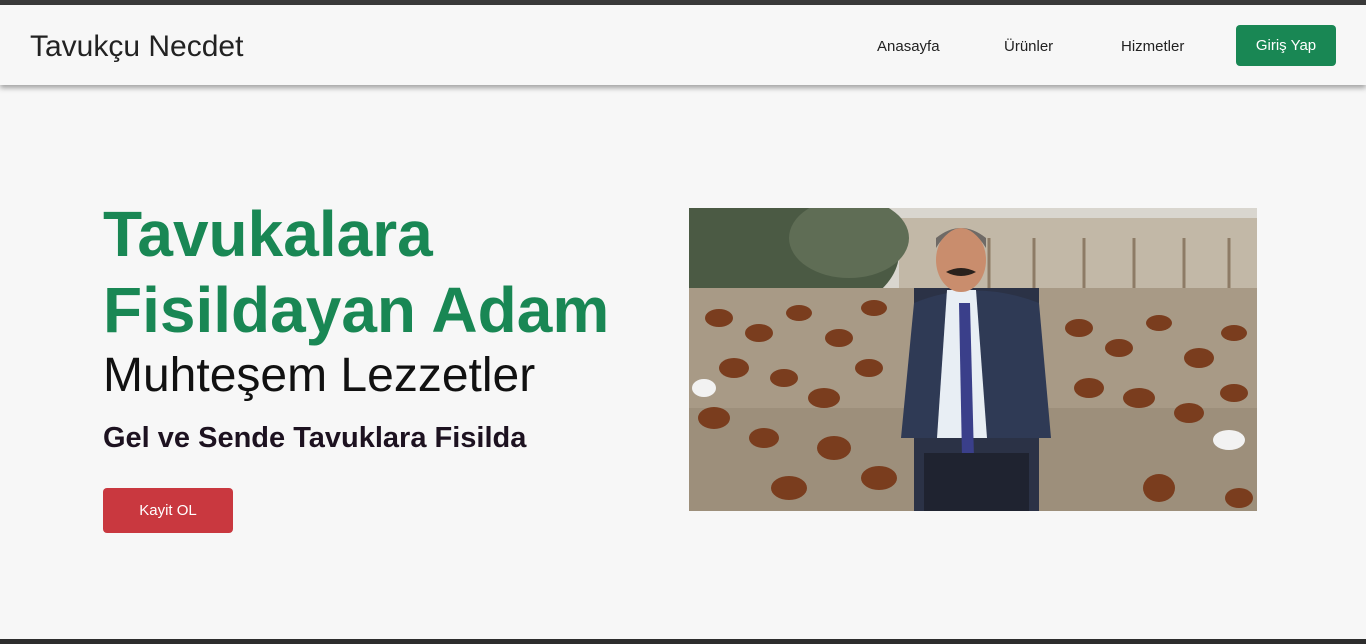 This screenshot has height=644, width=1366. Describe the element at coordinates (1152, 47) in the screenshot. I see `nav-link-services: Hizmetler` at that location.